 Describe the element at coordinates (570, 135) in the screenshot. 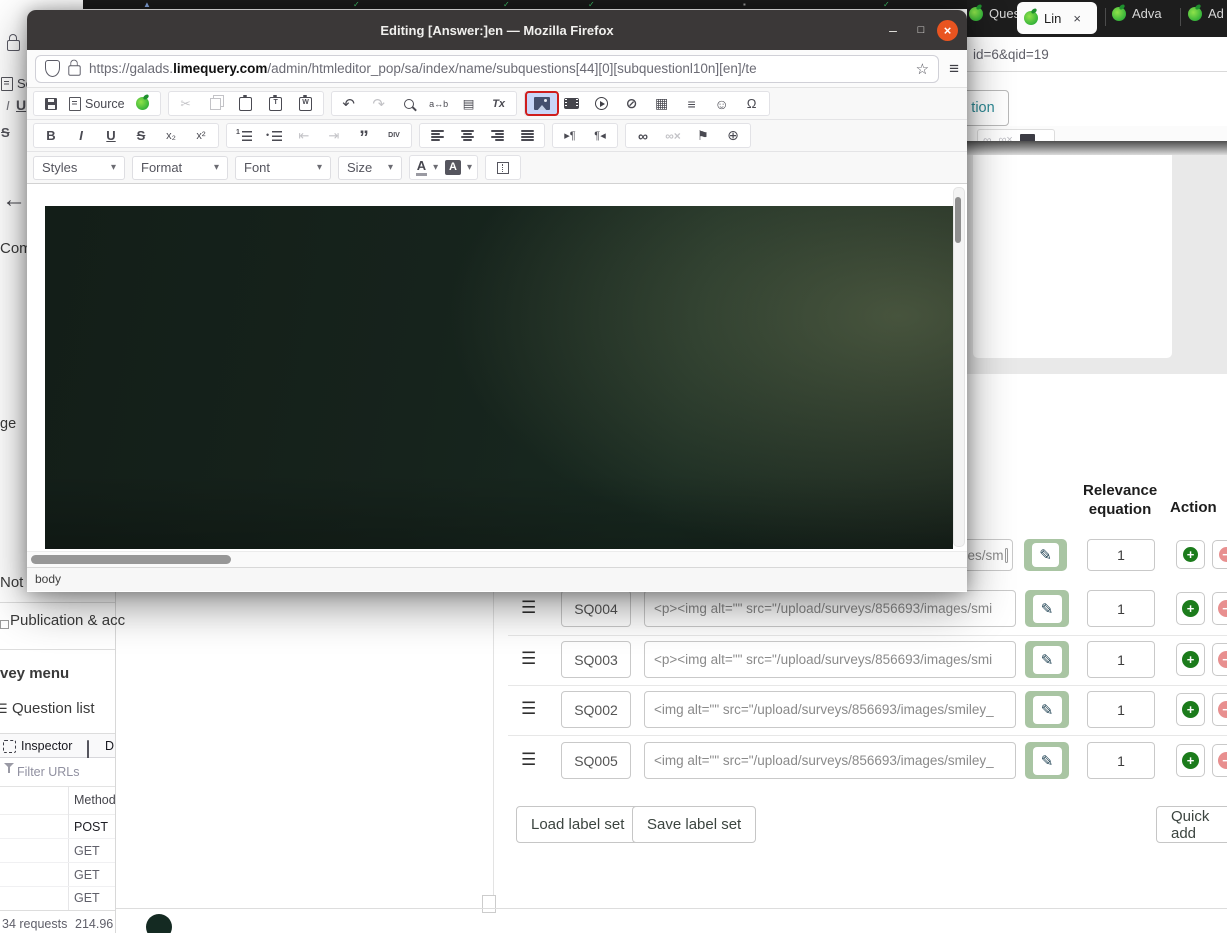

I see `text-direction-ltr-button: ▸¶` at that location.